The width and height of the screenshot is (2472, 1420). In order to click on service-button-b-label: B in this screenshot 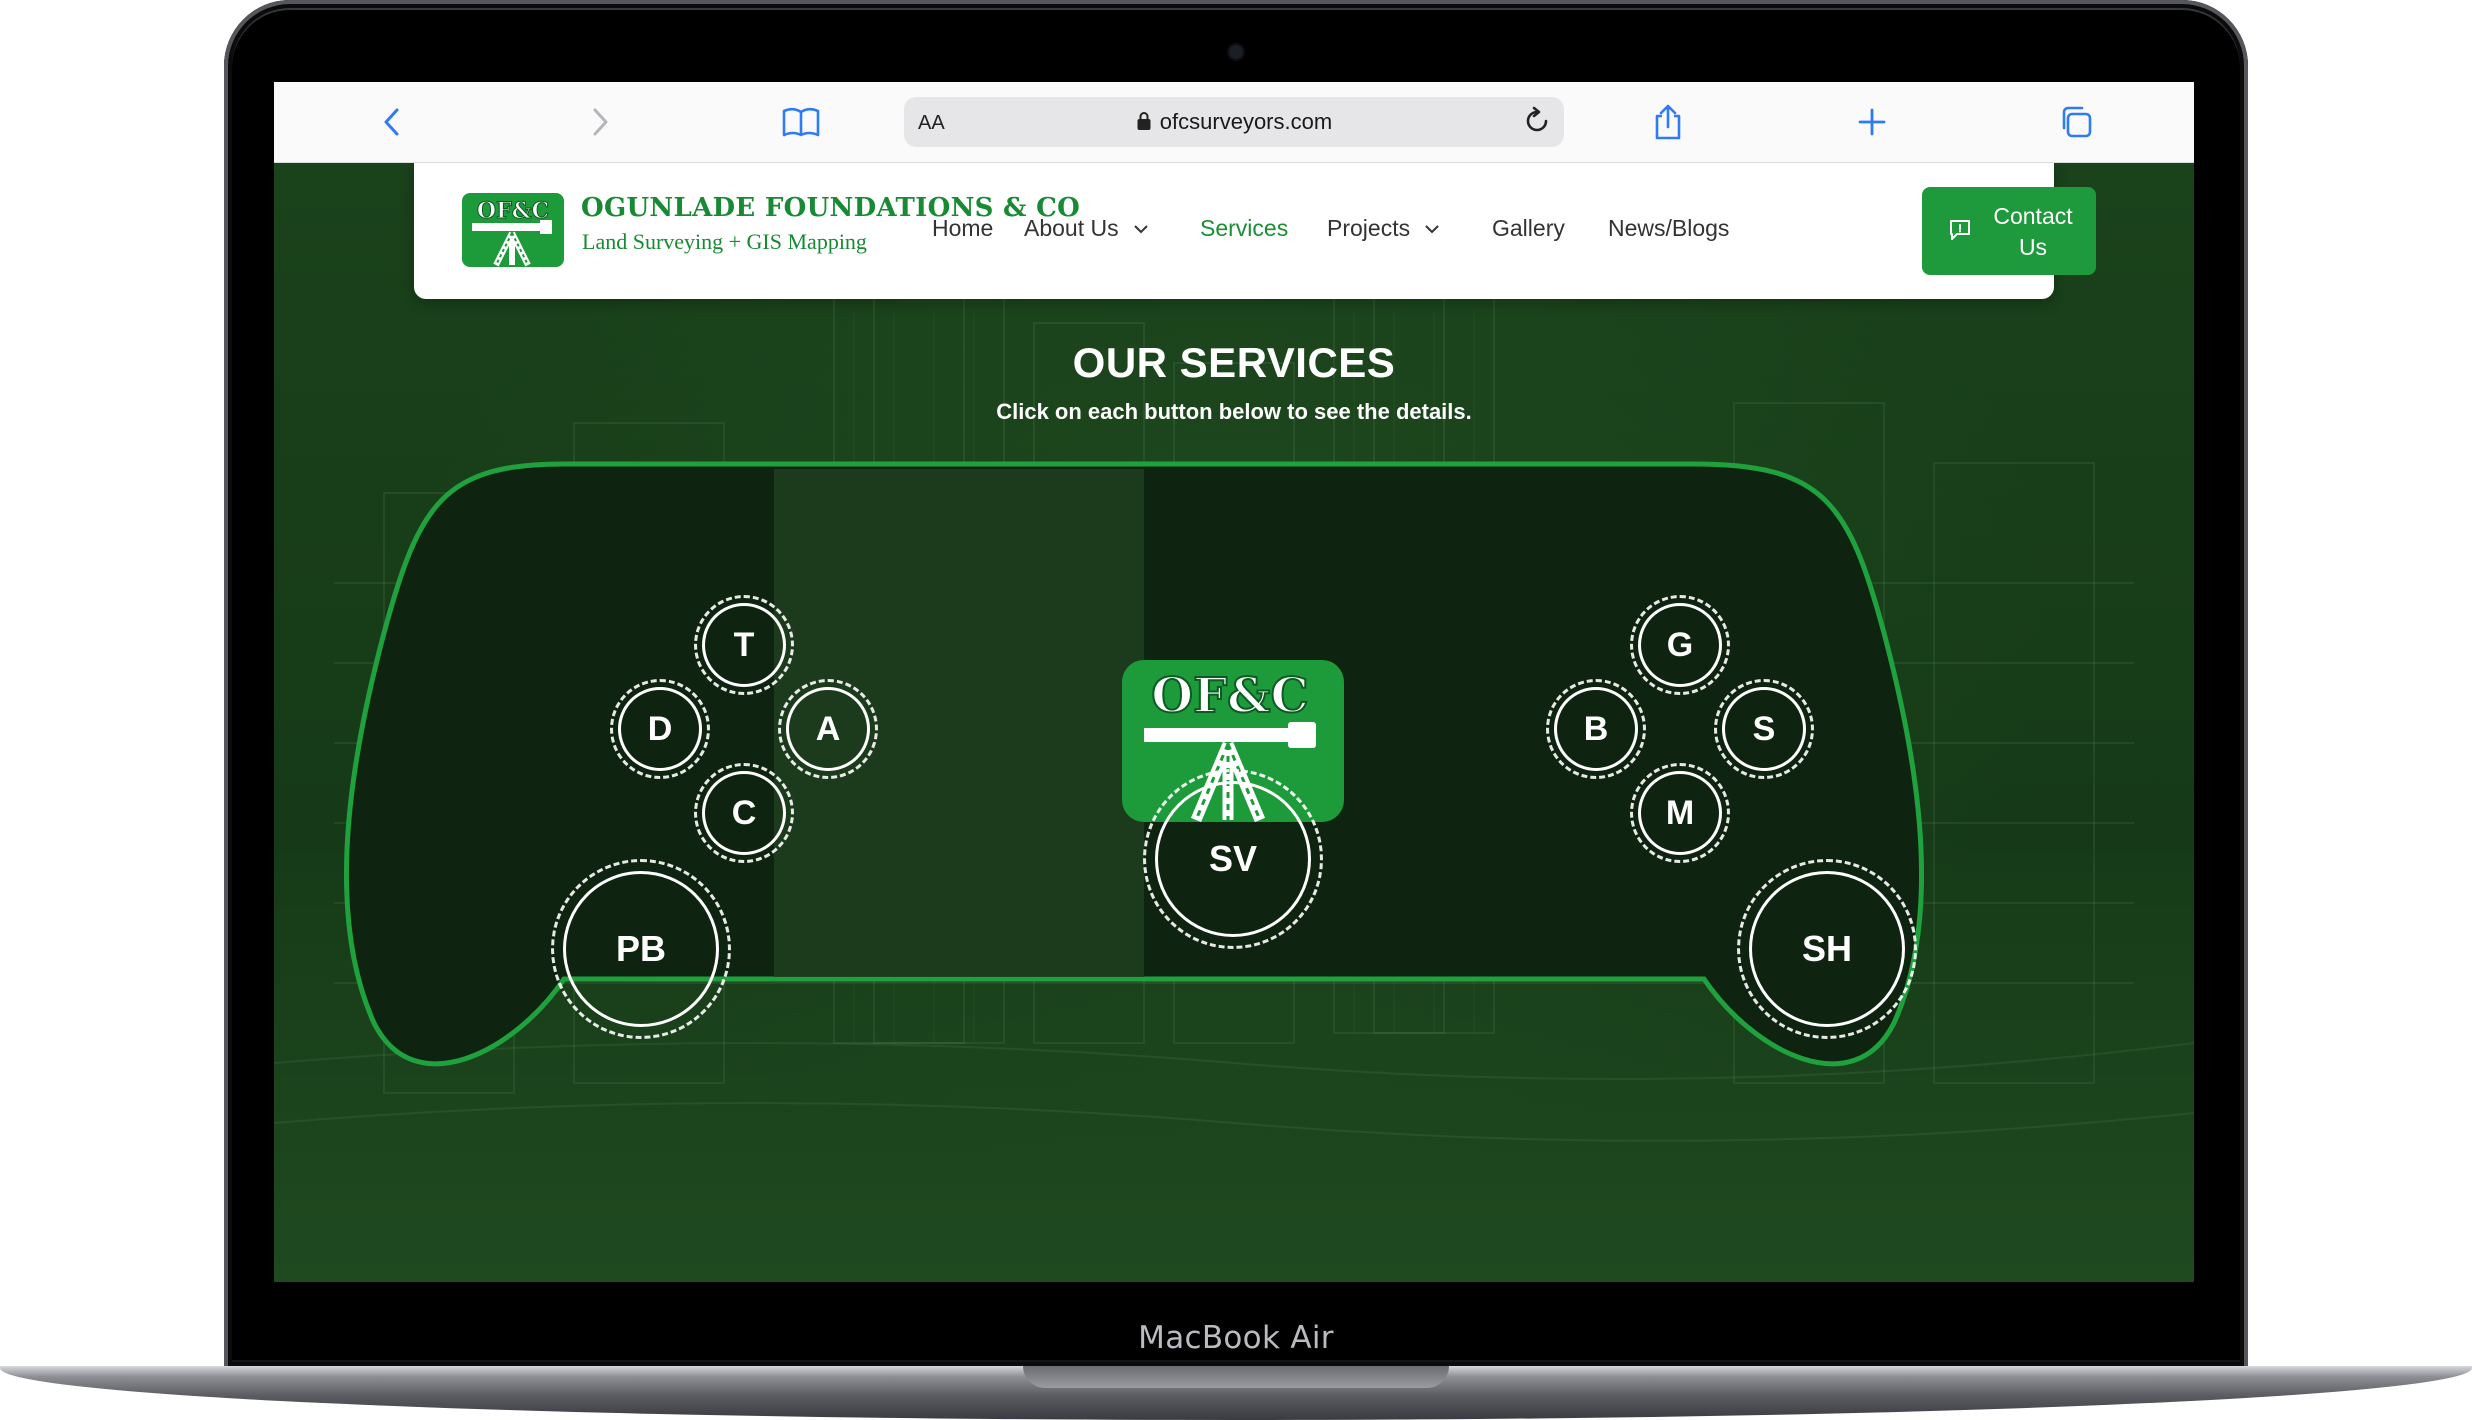, I will do `click(1596, 728)`.